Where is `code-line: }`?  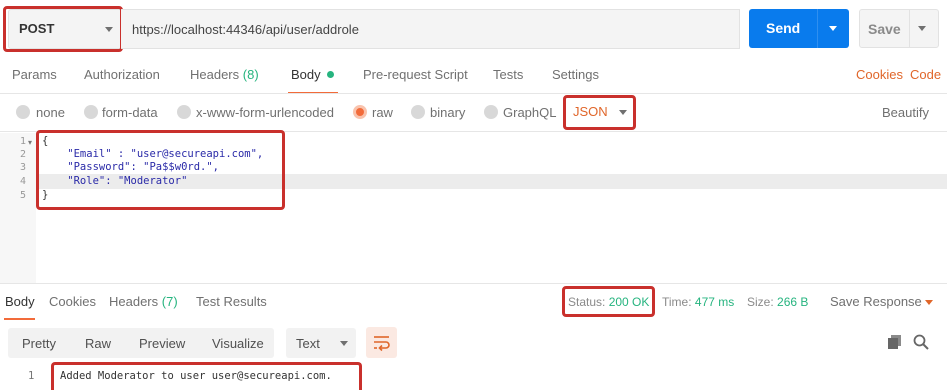
code-line: } is located at coordinates (45, 195).